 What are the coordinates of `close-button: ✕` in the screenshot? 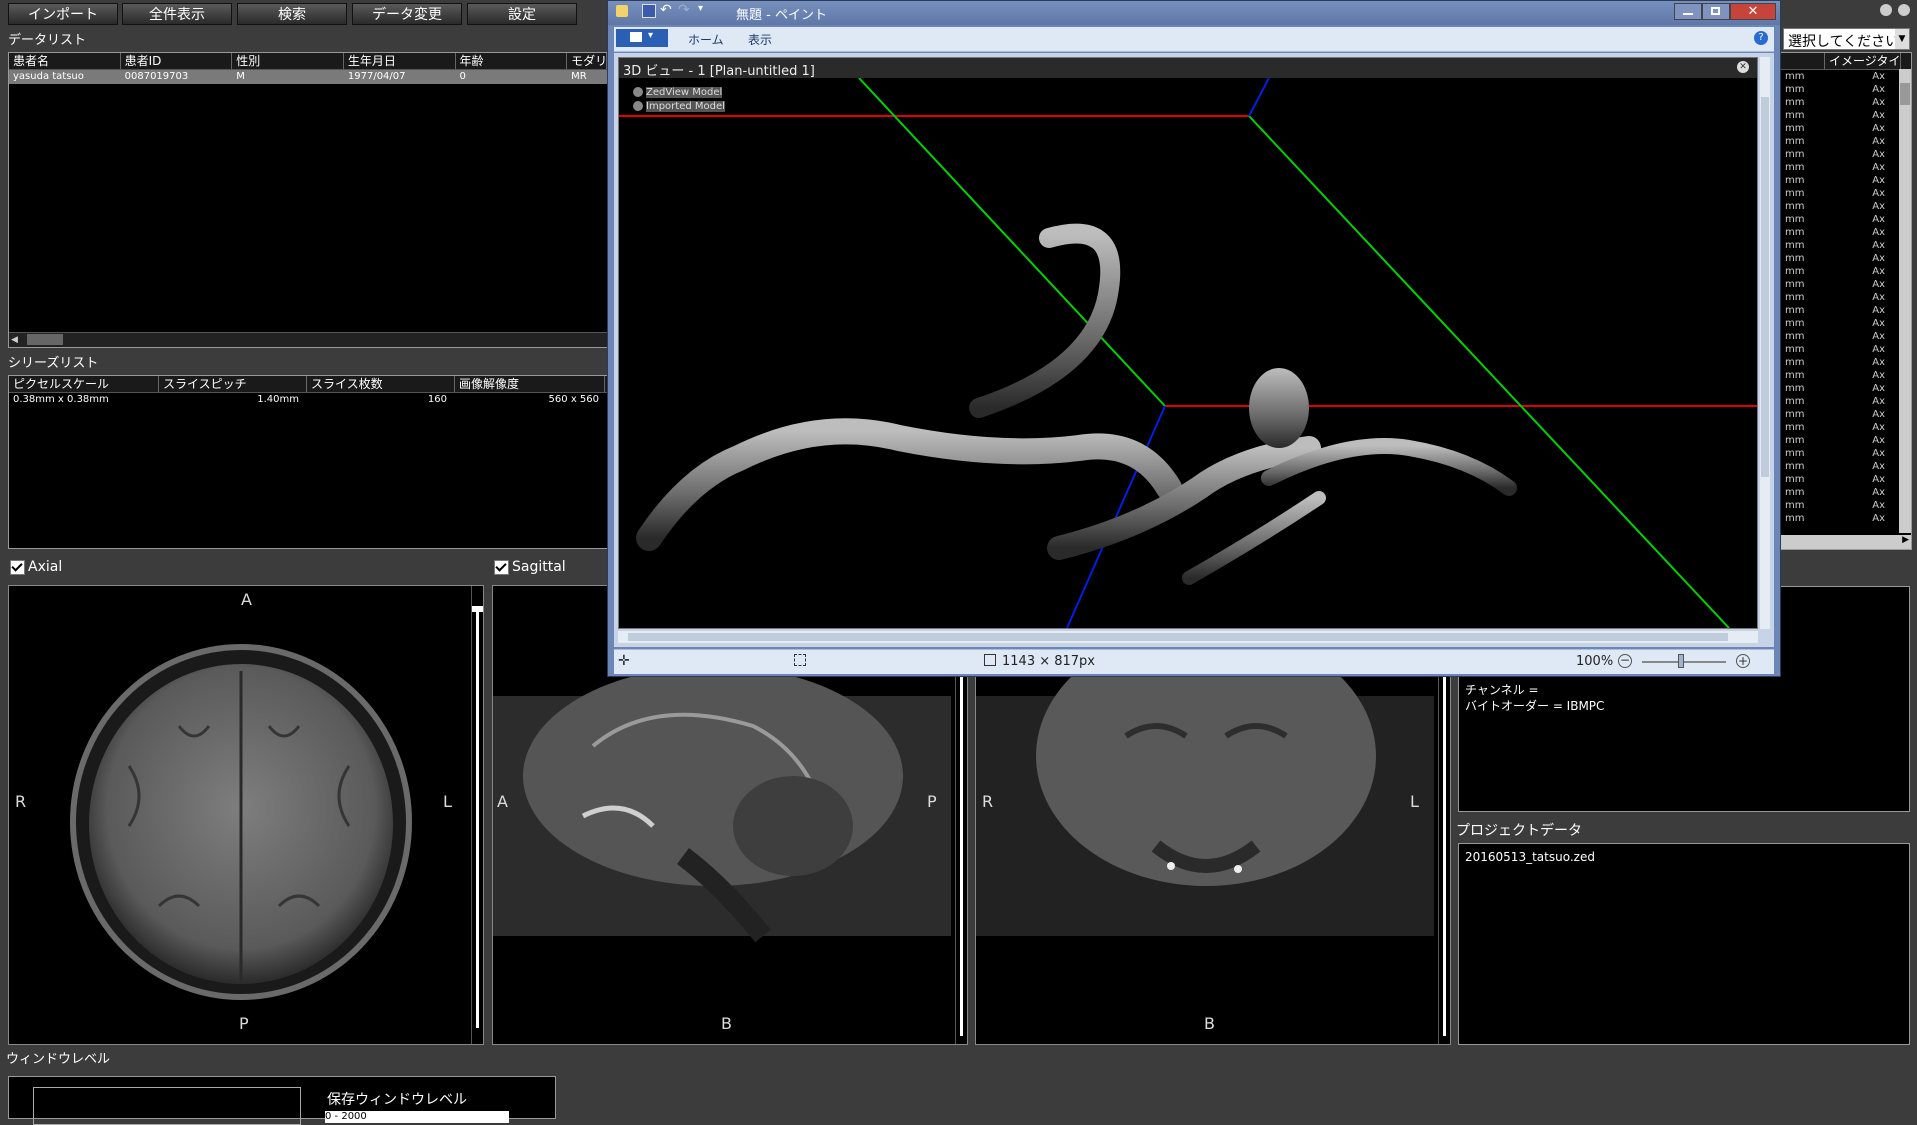 It's located at (1753, 11).